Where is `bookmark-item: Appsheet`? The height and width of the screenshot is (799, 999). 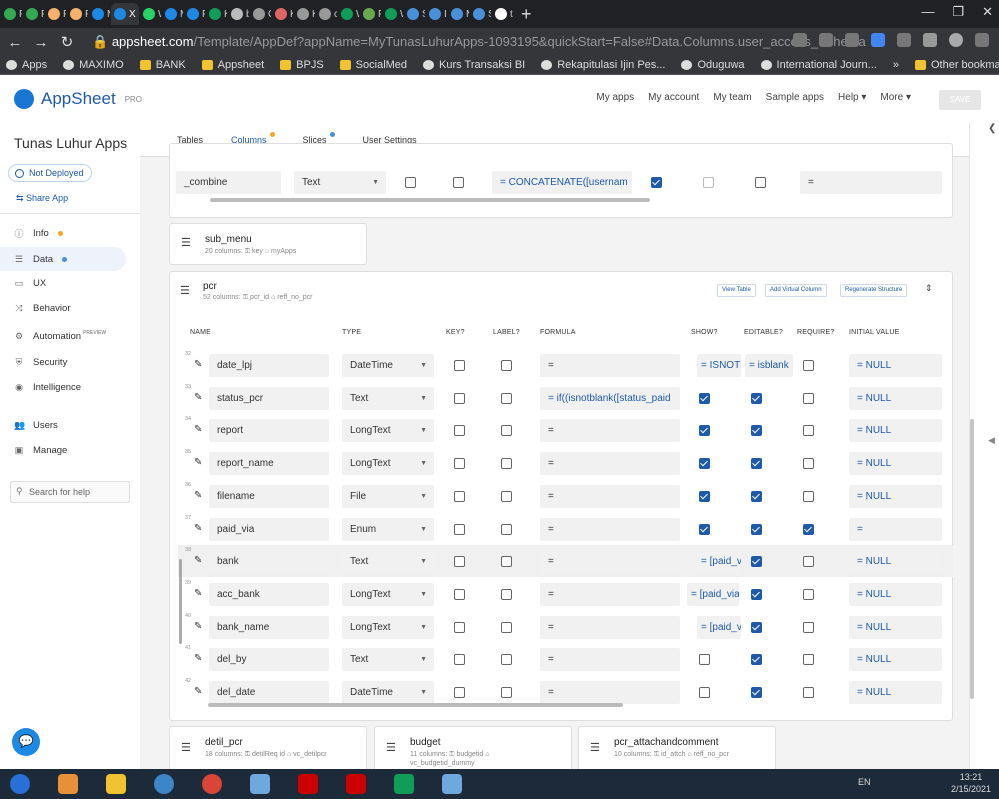 bookmark-item: Appsheet is located at coordinates (233, 65).